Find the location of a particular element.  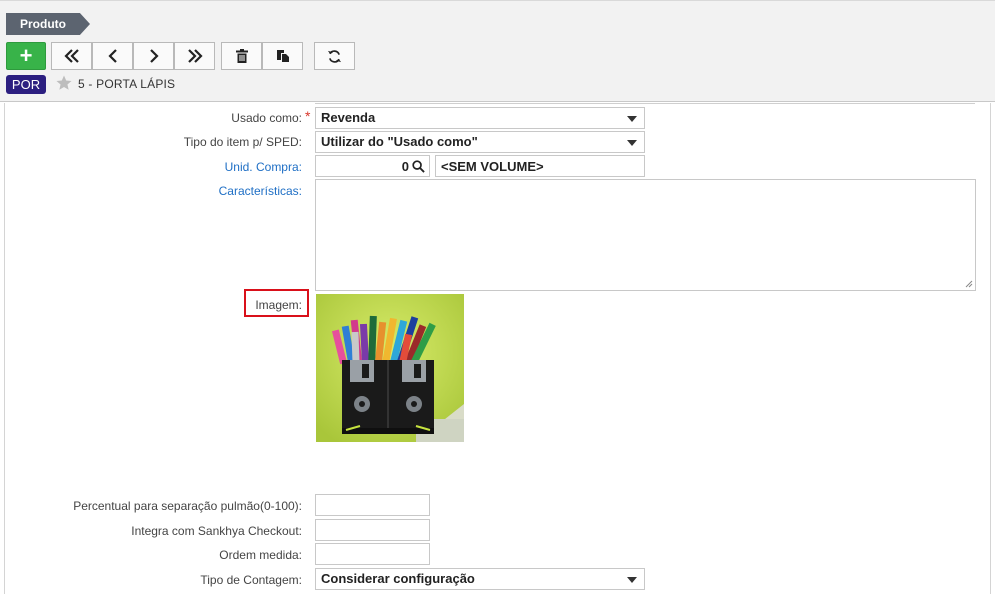

percentual-pulmao-label: Percentual para separação pulmão(0-100): is located at coordinates (187, 506).